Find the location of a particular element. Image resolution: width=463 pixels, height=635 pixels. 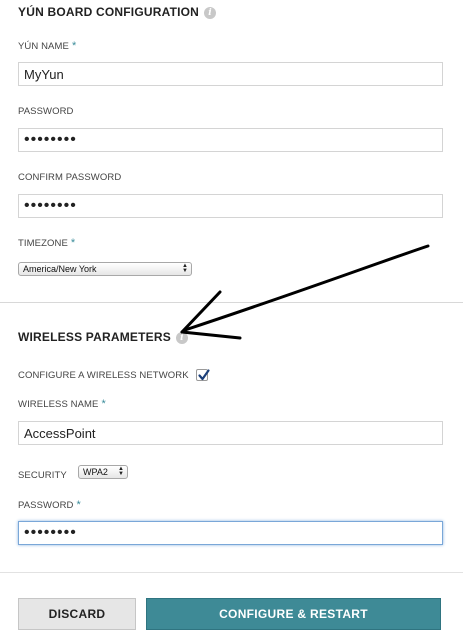

wireless-password-label-text: PASSWORD is located at coordinates (46, 505).